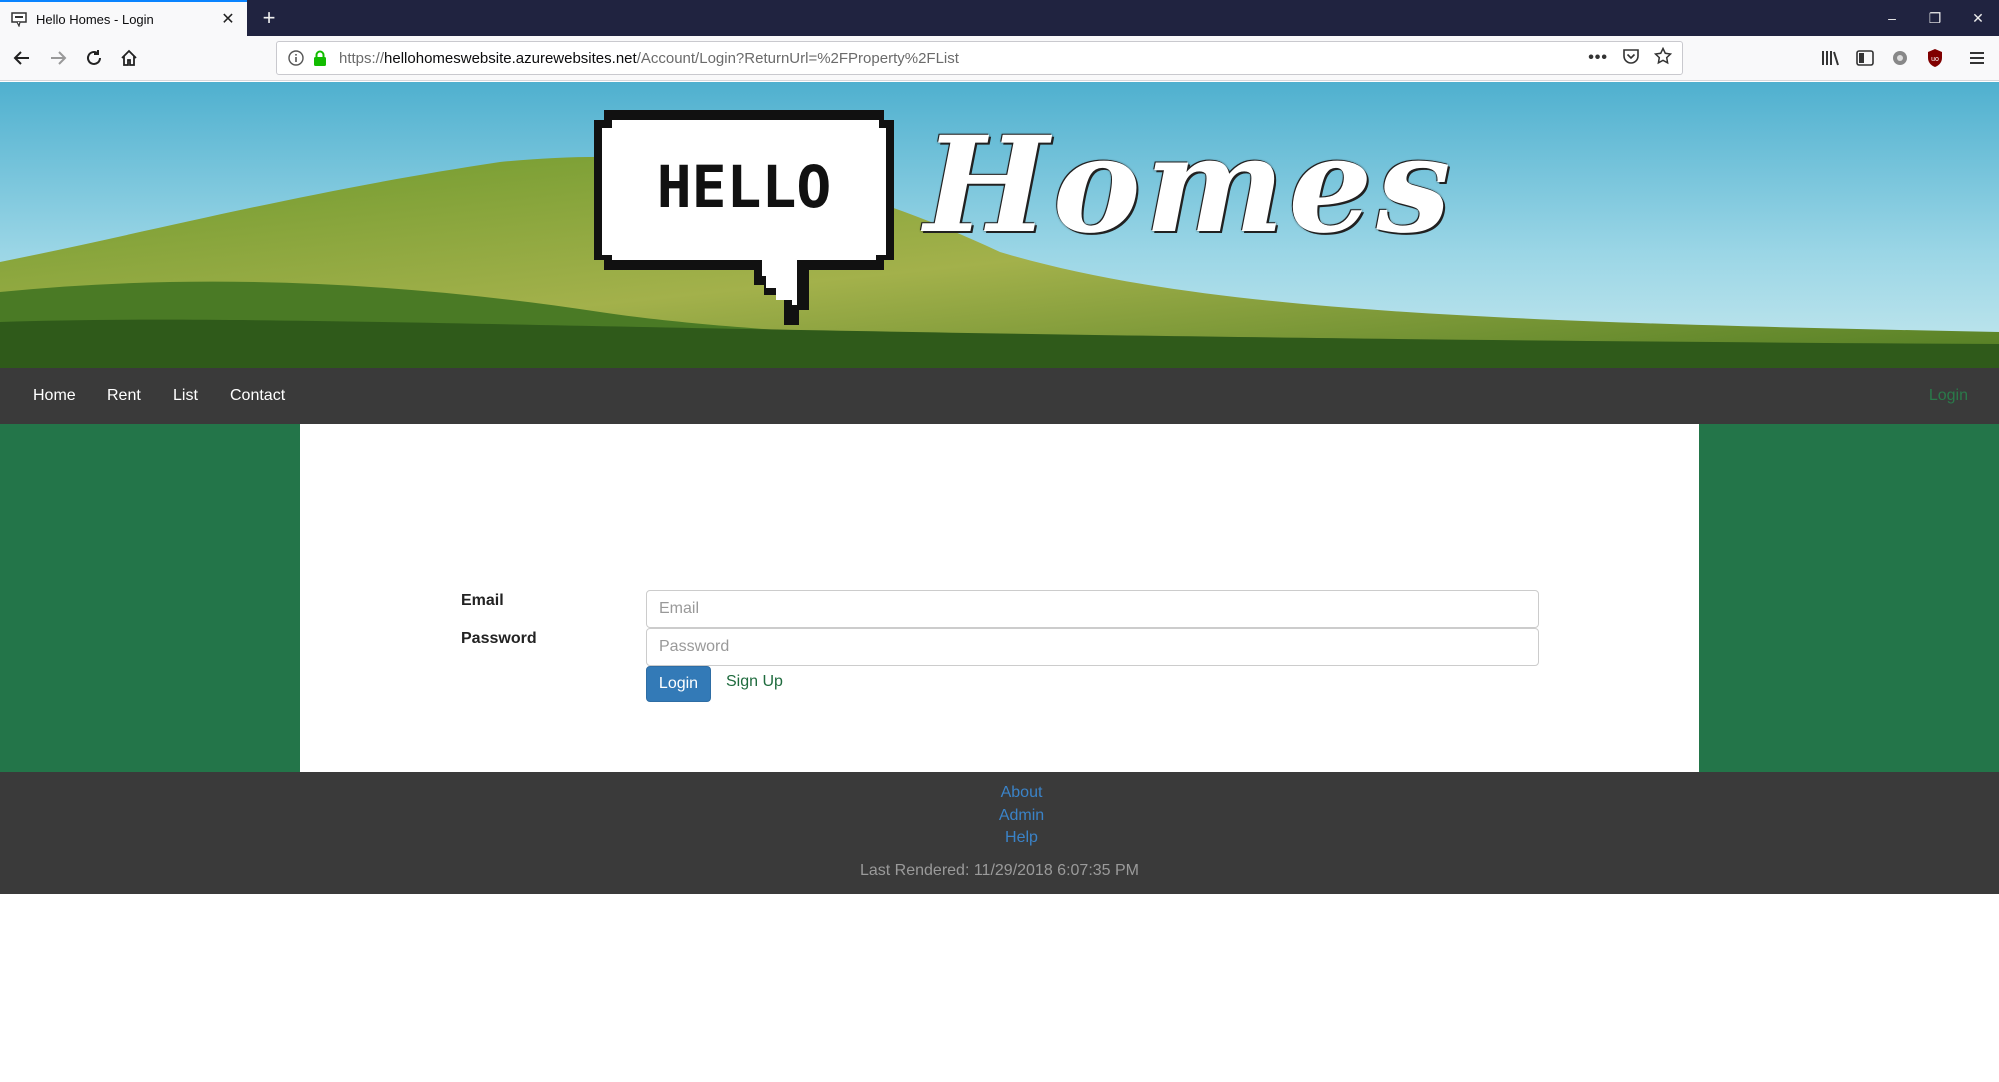 The image size is (1999, 1082). What do you see at coordinates (95, 19) in the screenshot?
I see `tab-title: Hello Homes - Login` at bounding box center [95, 19].